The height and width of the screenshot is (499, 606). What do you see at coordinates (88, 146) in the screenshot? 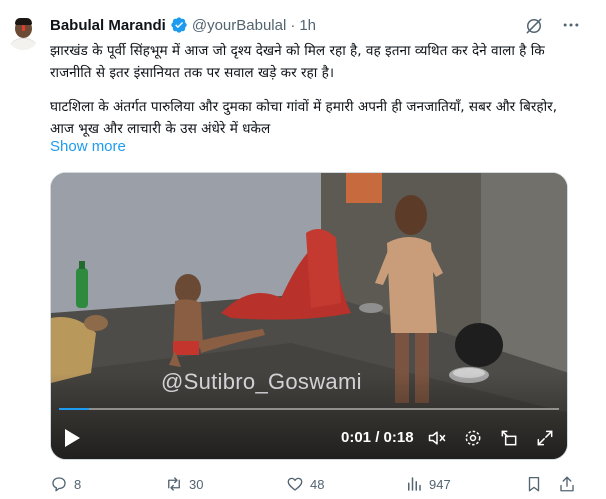
I see `show-more-link: Show more` at bounding box center [88, 146].